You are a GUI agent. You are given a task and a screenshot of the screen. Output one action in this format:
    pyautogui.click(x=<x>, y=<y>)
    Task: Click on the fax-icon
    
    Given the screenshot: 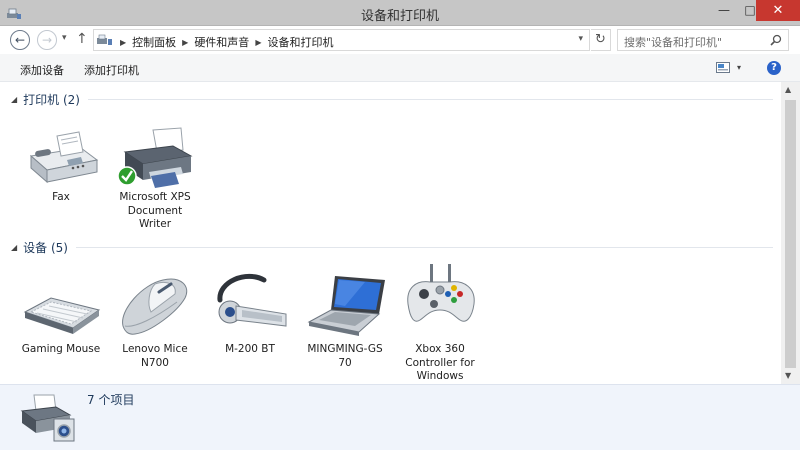 What is the action you would take?
    pyautogui.click(x=64, y=157)
    